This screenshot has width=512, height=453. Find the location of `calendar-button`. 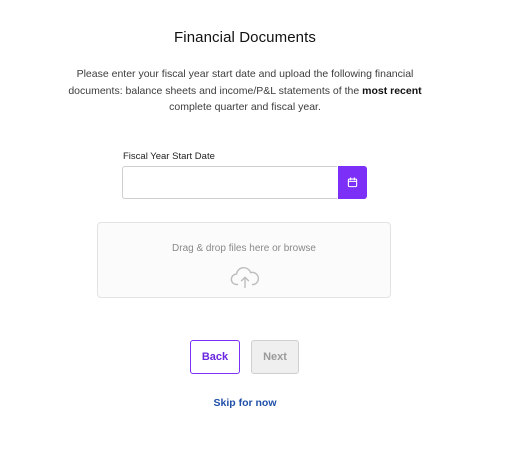

calendar-button is located at coordinates (352, 182).